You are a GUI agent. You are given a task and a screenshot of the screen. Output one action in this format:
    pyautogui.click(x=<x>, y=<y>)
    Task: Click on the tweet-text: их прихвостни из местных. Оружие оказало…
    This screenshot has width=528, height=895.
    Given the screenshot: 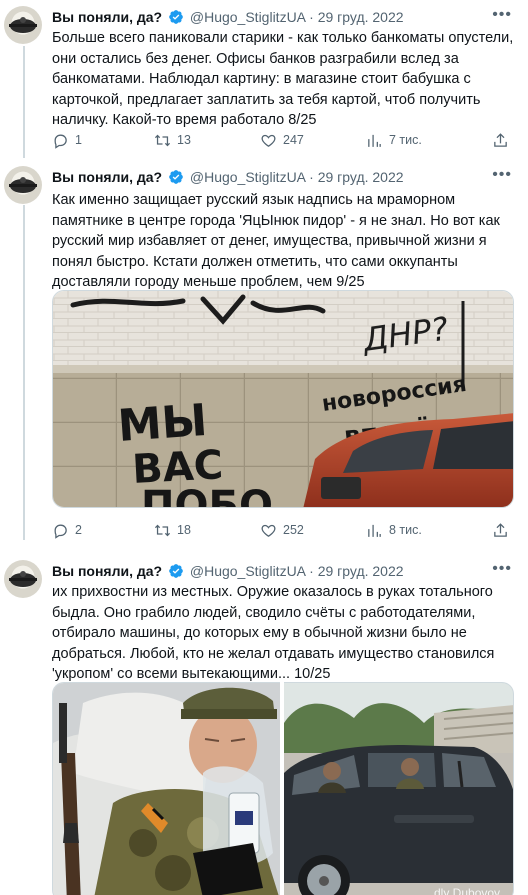 What is the action you would take?
    pyautogui.click(x=273, y=633)
    